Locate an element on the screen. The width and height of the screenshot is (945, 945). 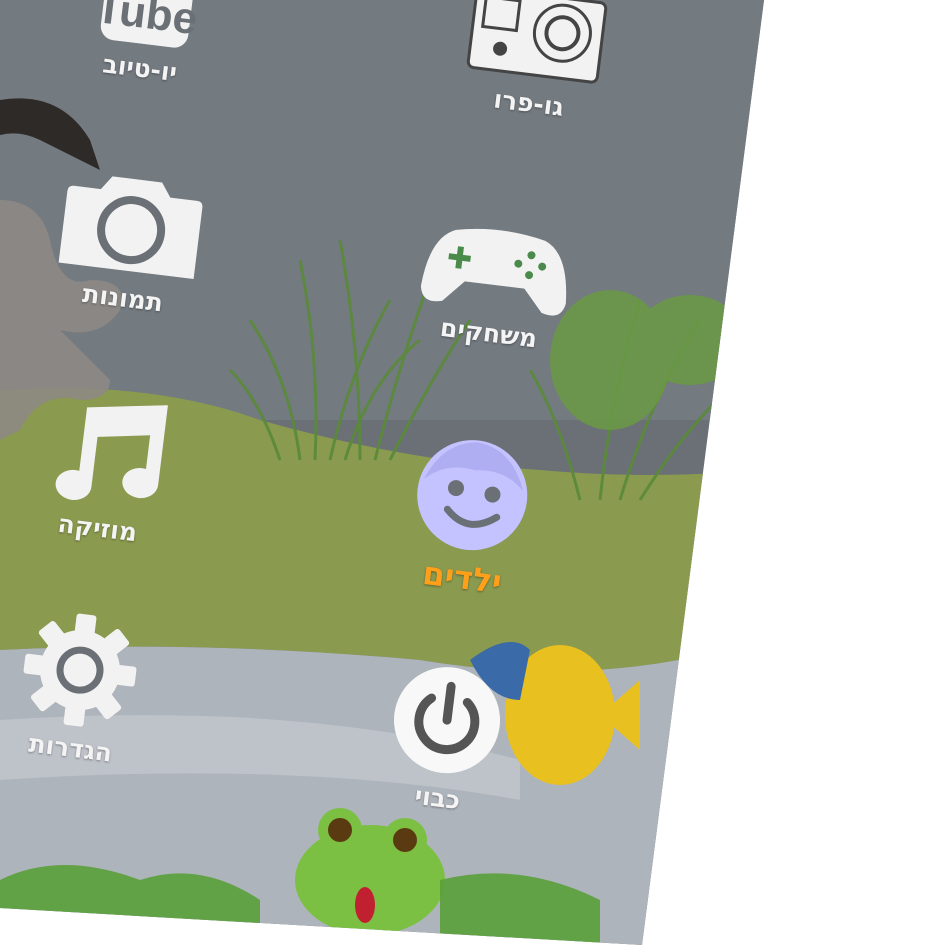
menu-item-power: כבוי is located at coordinates (445, 736).